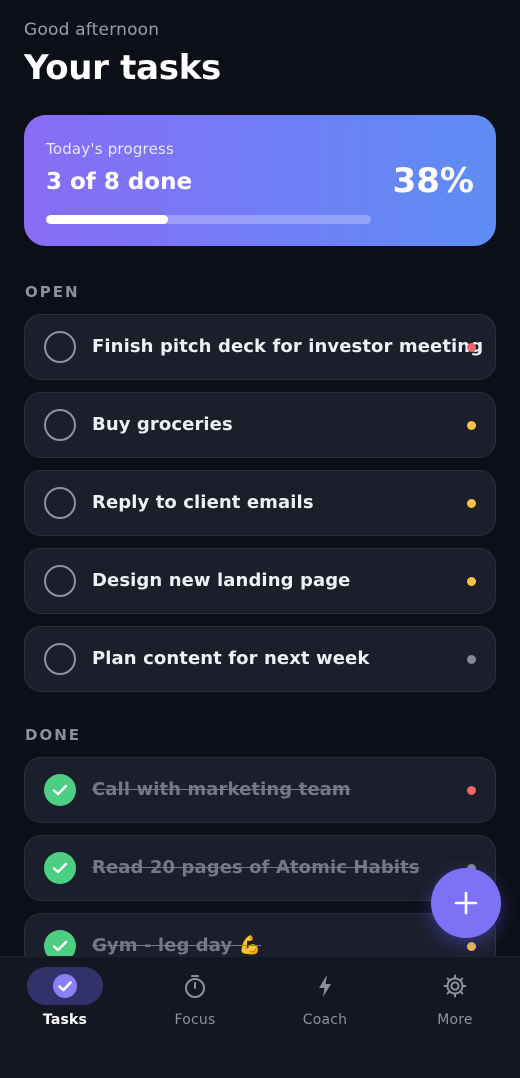 This screenshot has height=1078, width=520. I want to click on task-title: Buy groceries, so click(162, 424).